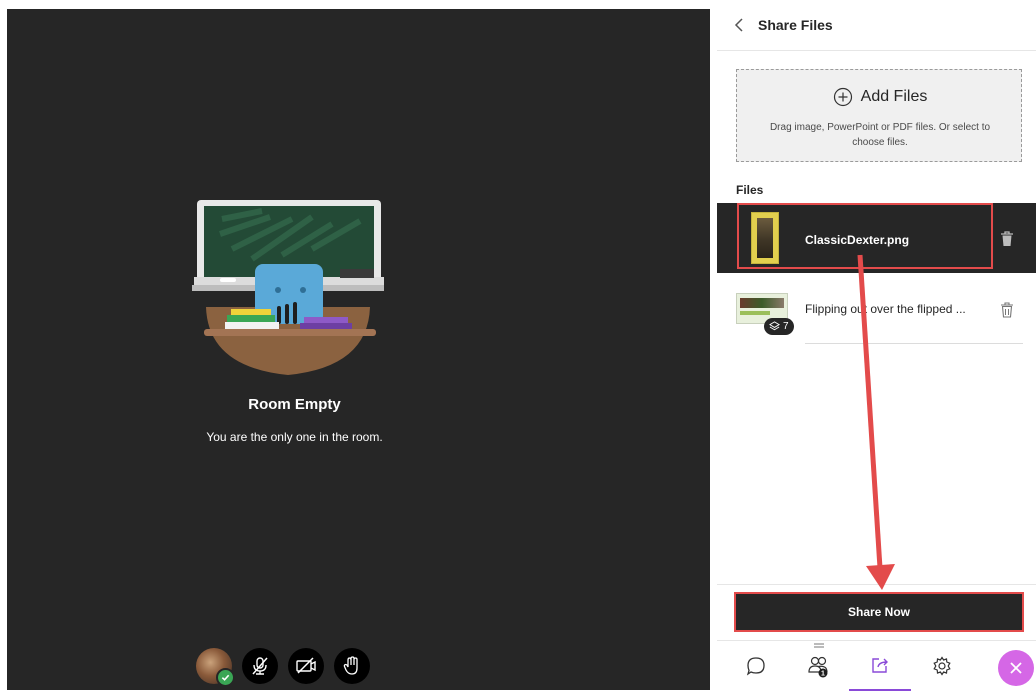 This screenshot has width=1036, height=691. I want to click on tab-chat, so click(756, 666).